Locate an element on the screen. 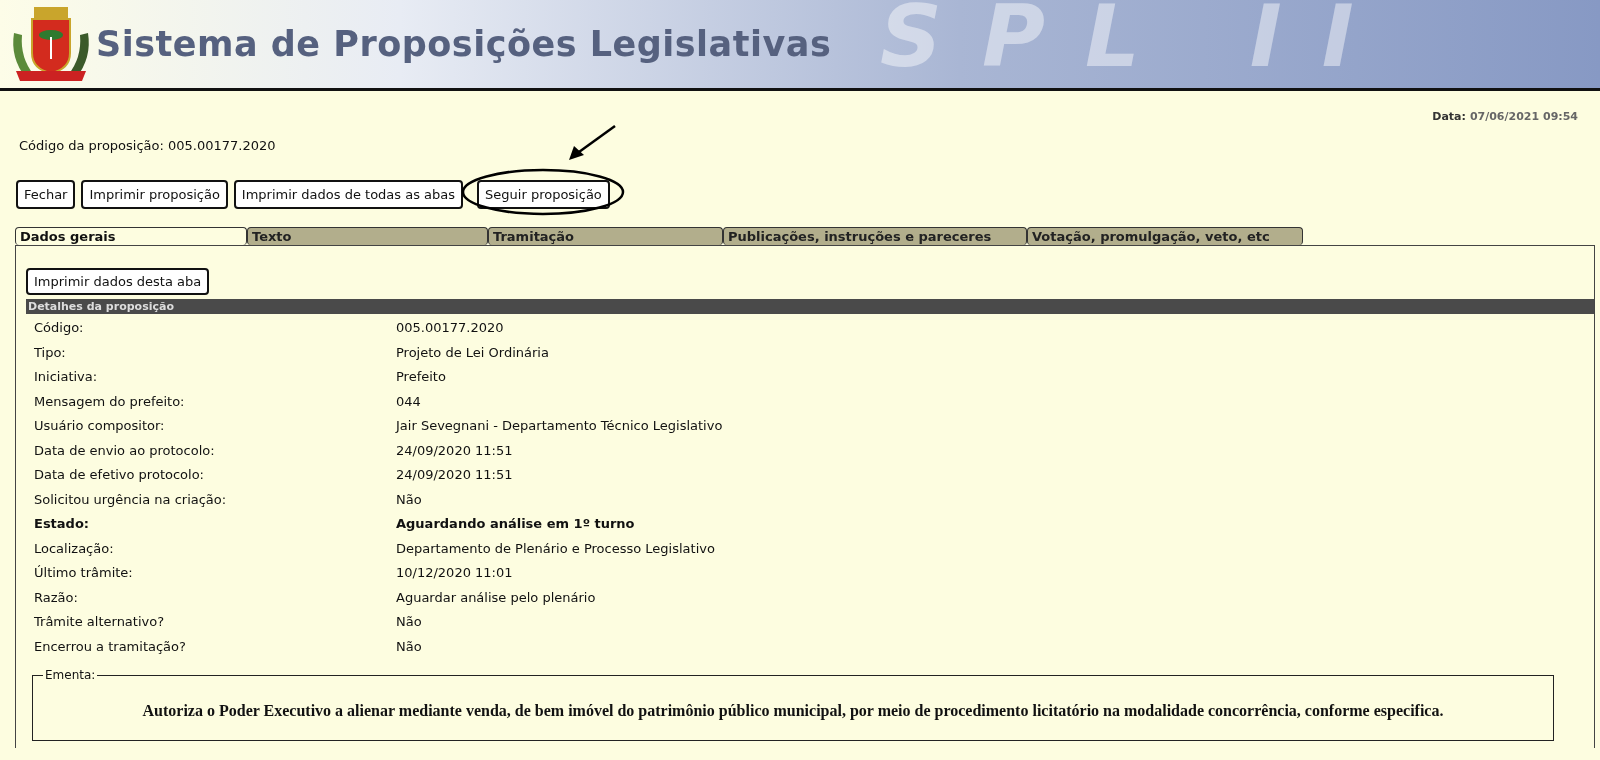  field-value: 10/12/2020 11:01 is located at coordinates (455, 573).